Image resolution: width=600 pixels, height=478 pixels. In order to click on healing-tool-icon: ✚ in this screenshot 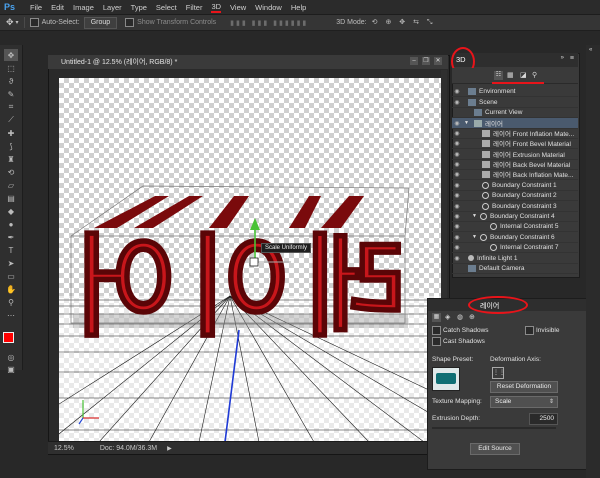, I will do `click(11, 133)`.